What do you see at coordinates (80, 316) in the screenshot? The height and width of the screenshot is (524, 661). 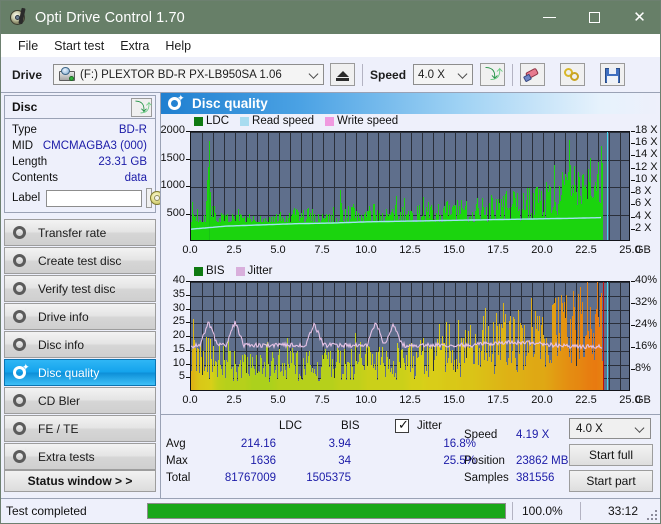 I see `sidebar-item-drive-info: ✦ Drive info` at bounding box center [80, 316].